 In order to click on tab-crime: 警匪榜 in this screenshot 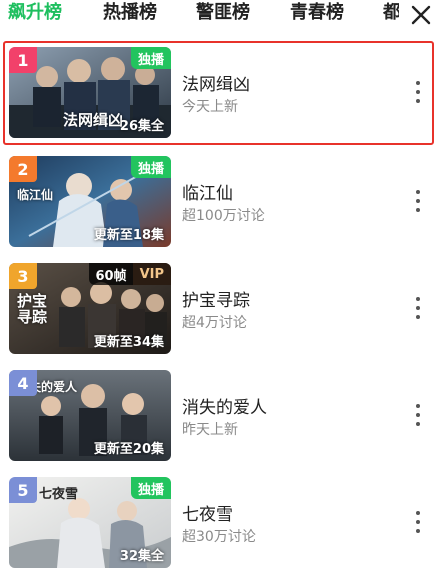, I will do `click(223, 13)`.